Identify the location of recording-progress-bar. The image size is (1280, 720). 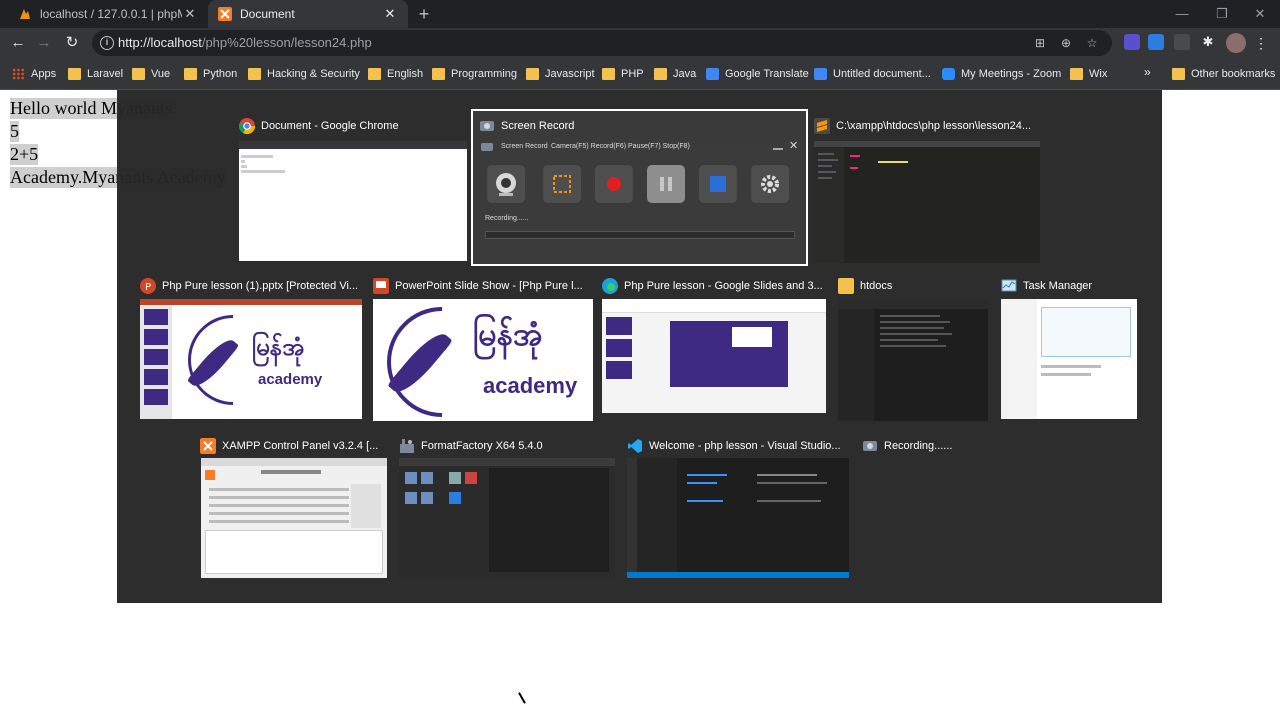
(640, 235).